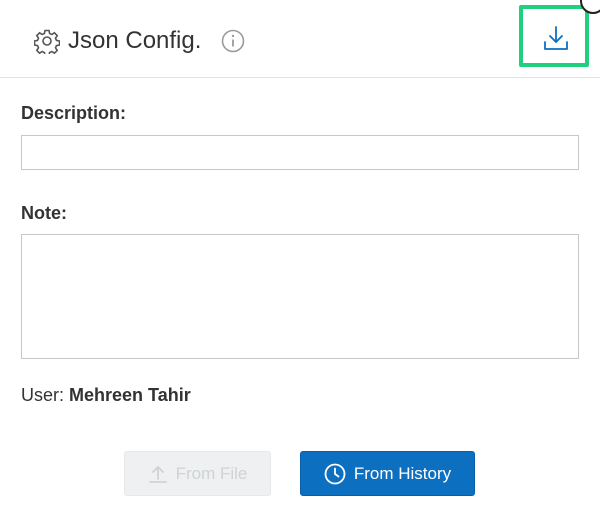 This screenshot has width=600, height=518. I want to click on from-file-label: From File, so click(211, 473).